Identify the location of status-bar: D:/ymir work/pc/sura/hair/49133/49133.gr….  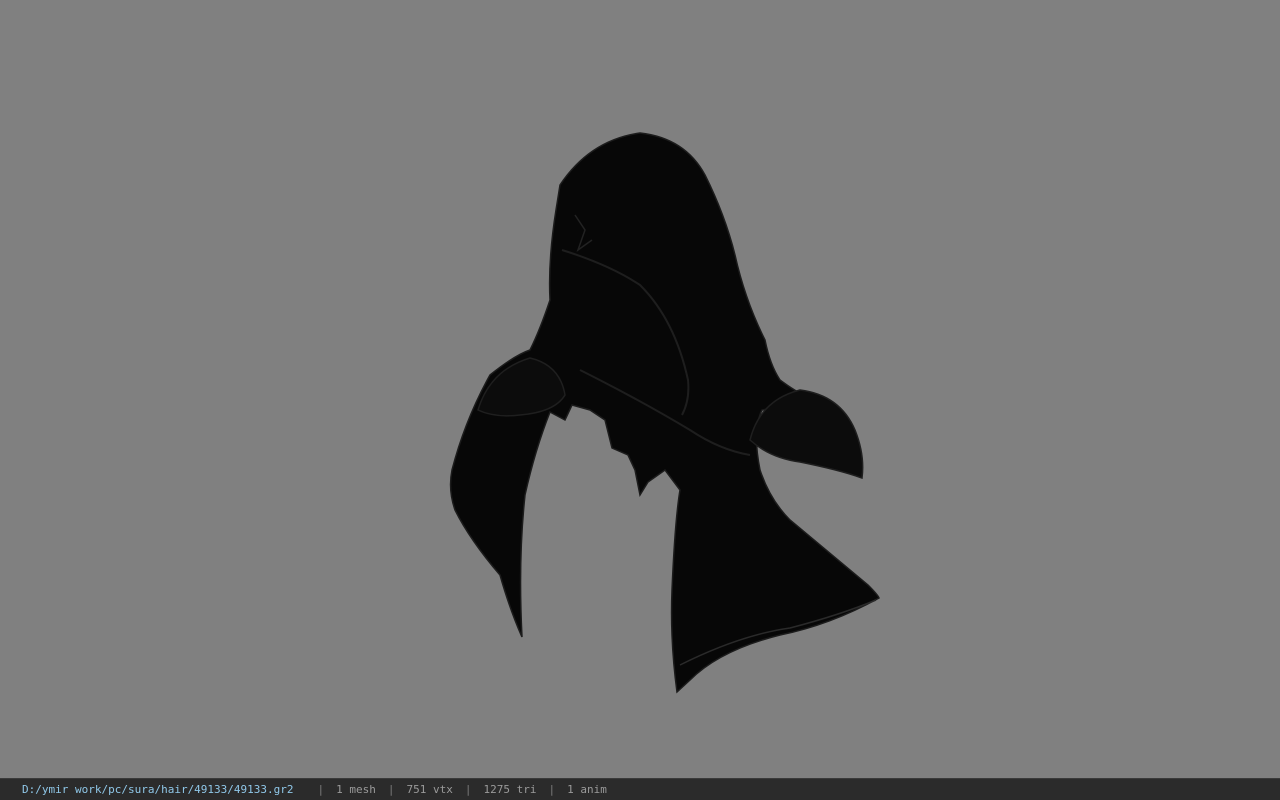
(640, 789).